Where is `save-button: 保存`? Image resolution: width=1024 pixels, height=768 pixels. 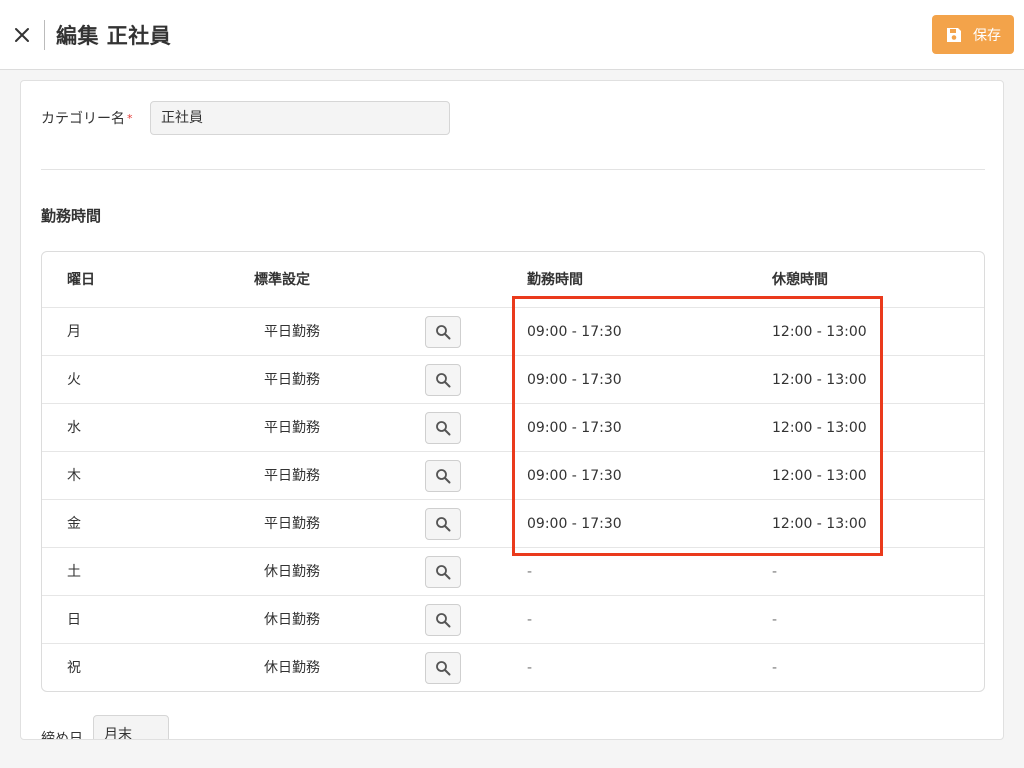
save-button: 保存 is located at coordinates (973, 34).